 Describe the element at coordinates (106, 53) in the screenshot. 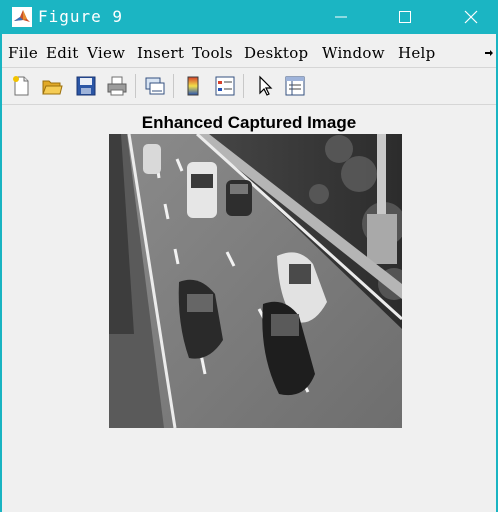

I see `menu-view: View` at that location.